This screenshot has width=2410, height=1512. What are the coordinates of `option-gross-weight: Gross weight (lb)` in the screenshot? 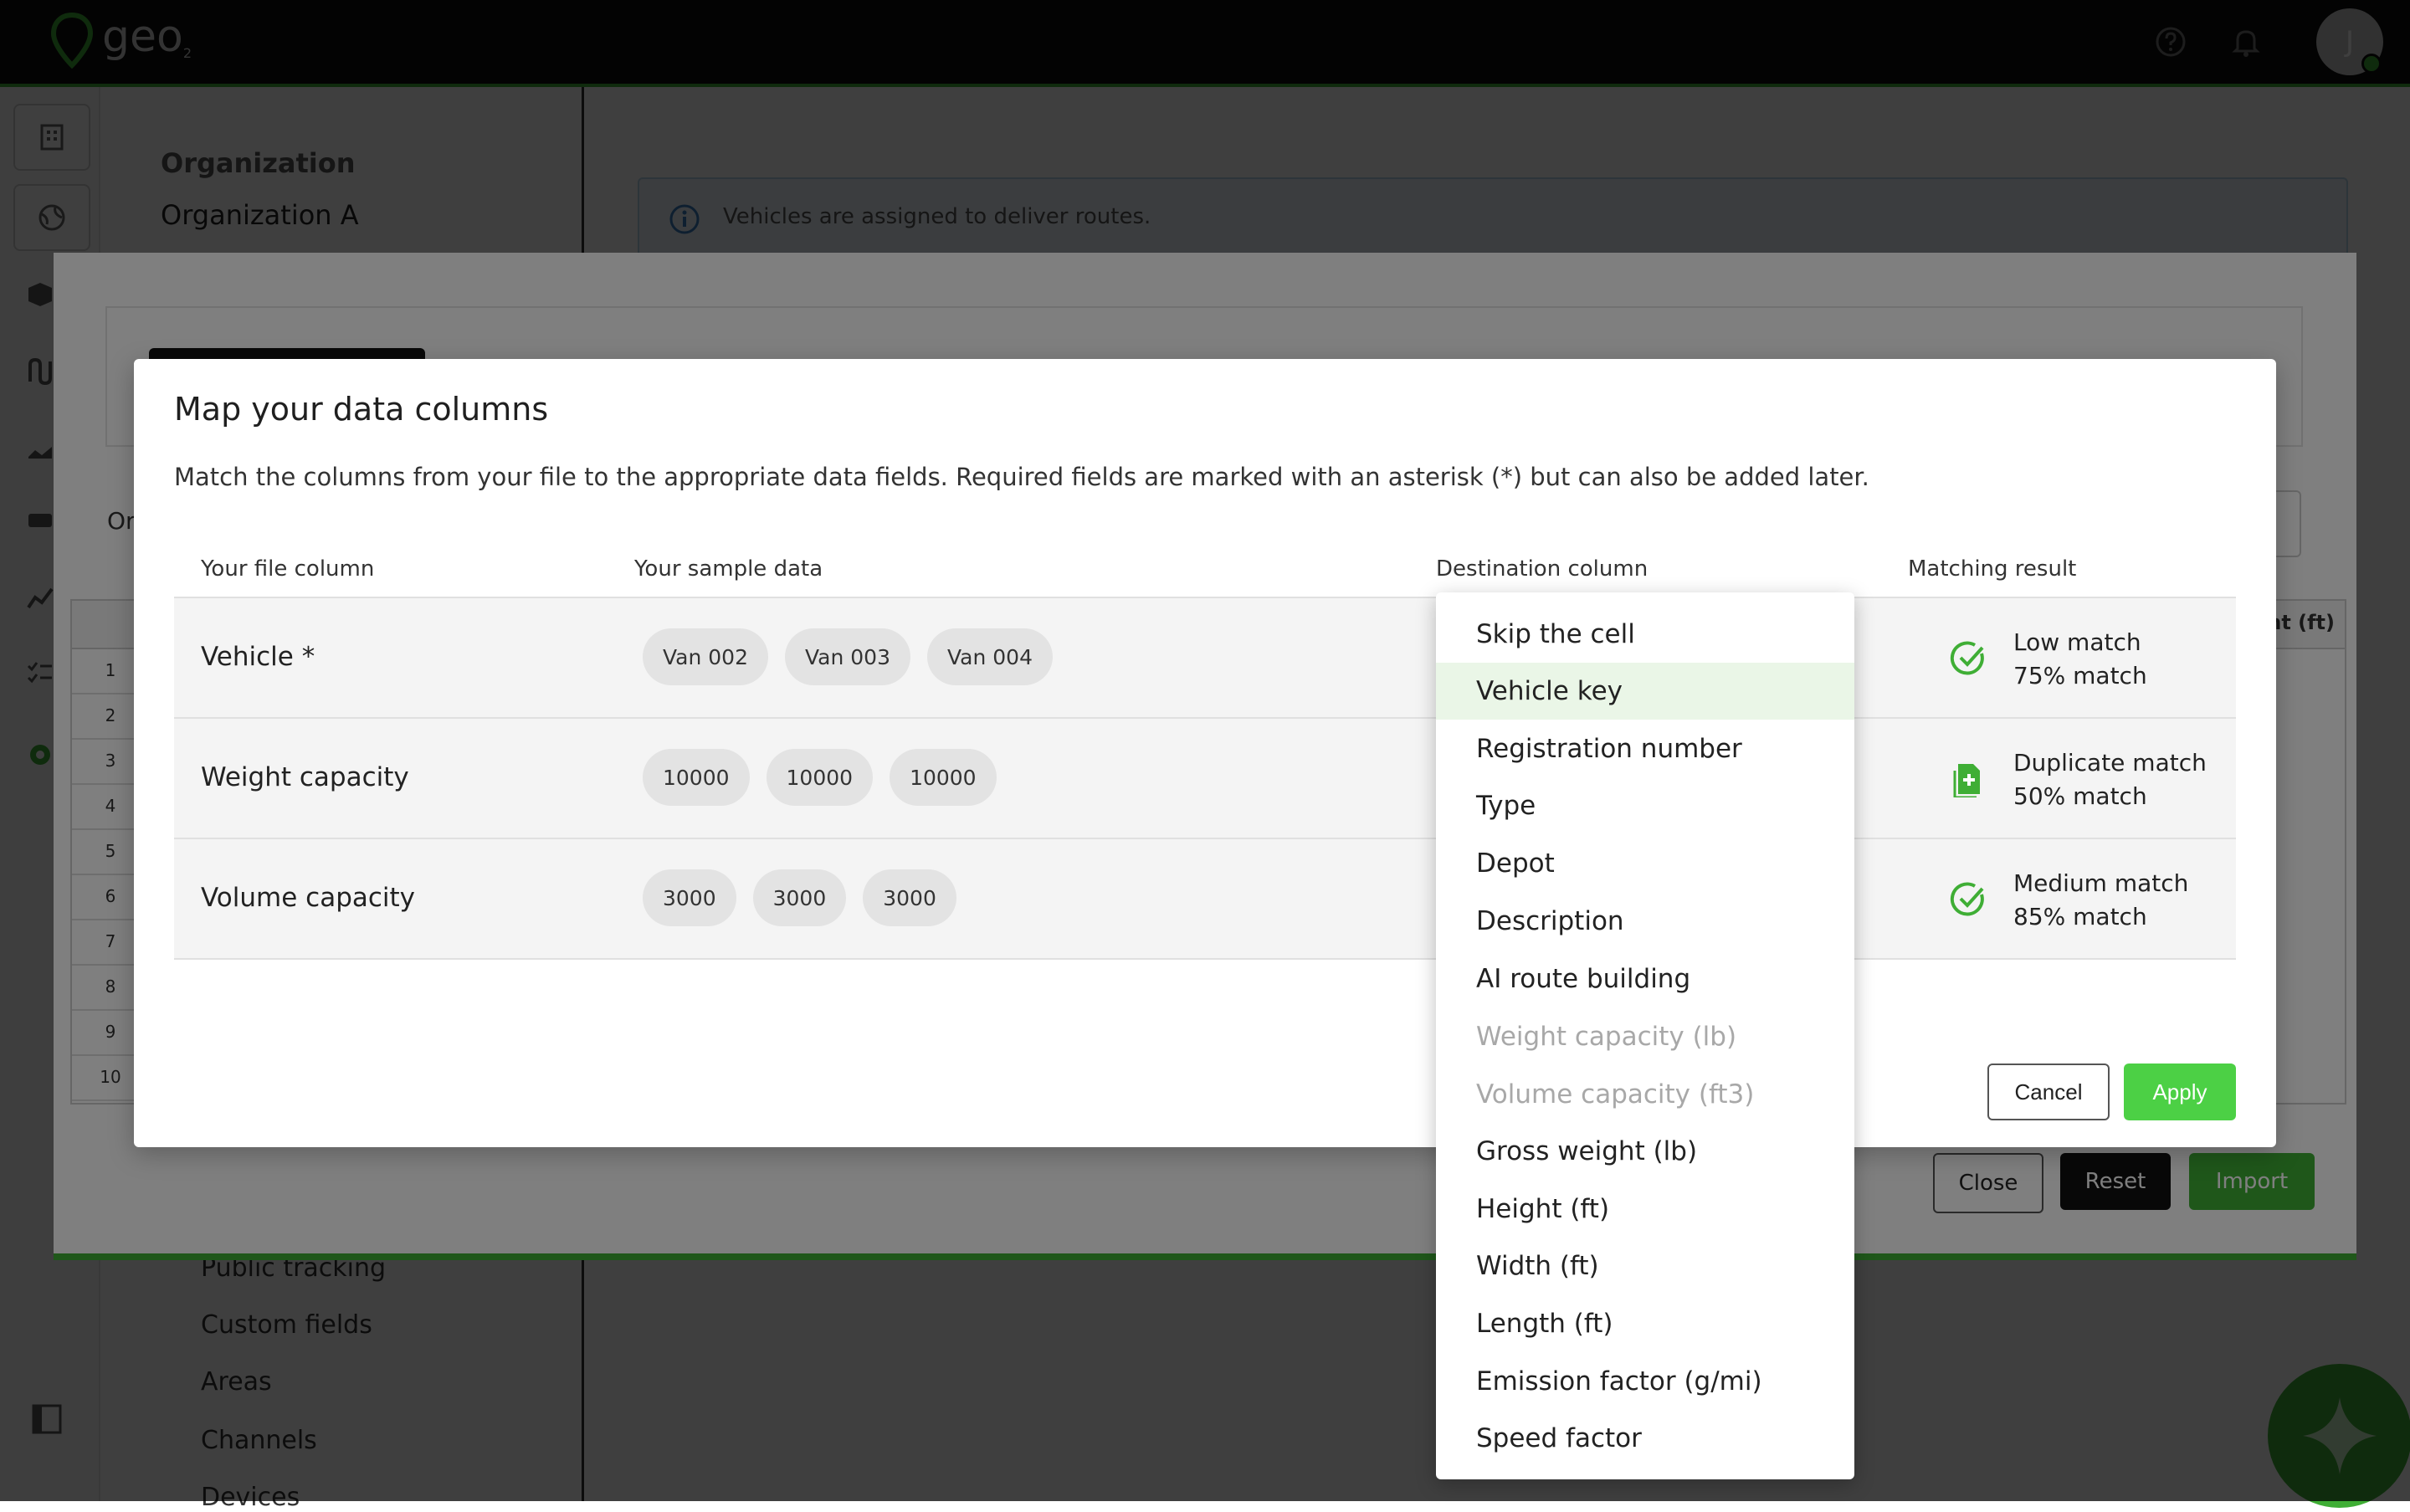 It's located at (1645, 1151).